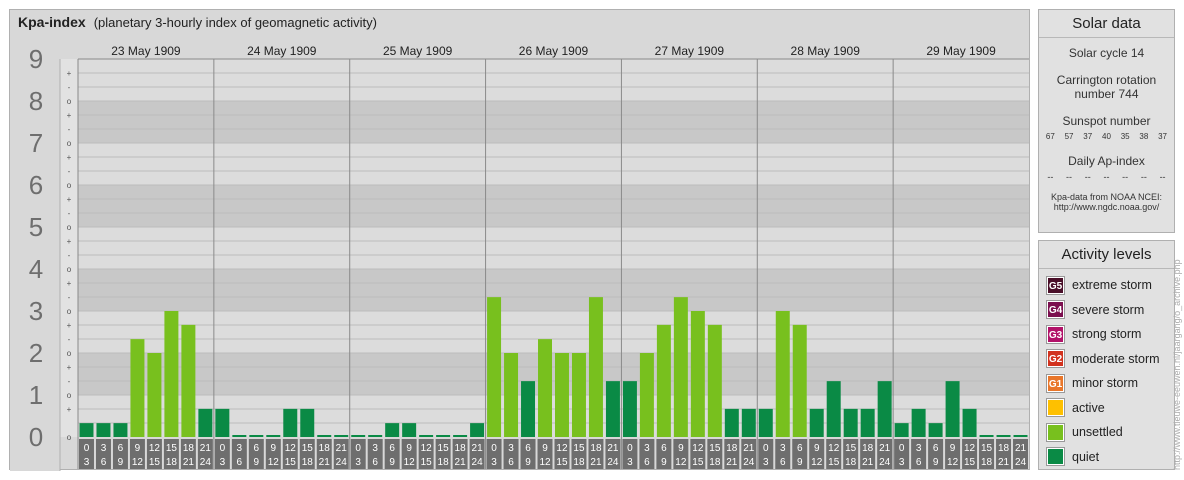  What do you see at coordinates (1055, 310) in the screenshot?
I see `legend-swatch-g4: G4` at bounding box center [1055, 310].